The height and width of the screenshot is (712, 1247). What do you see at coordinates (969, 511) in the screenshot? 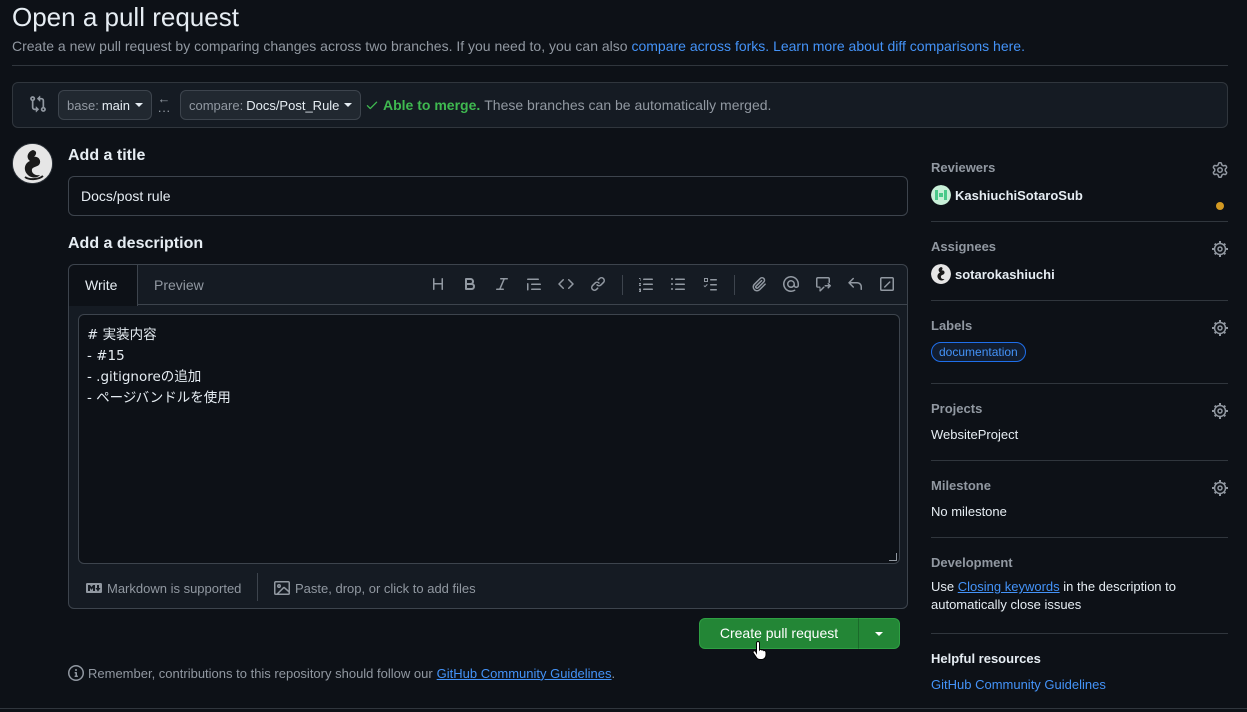
I see `milestone-value: No milestone` at bounding box center [969, 511].